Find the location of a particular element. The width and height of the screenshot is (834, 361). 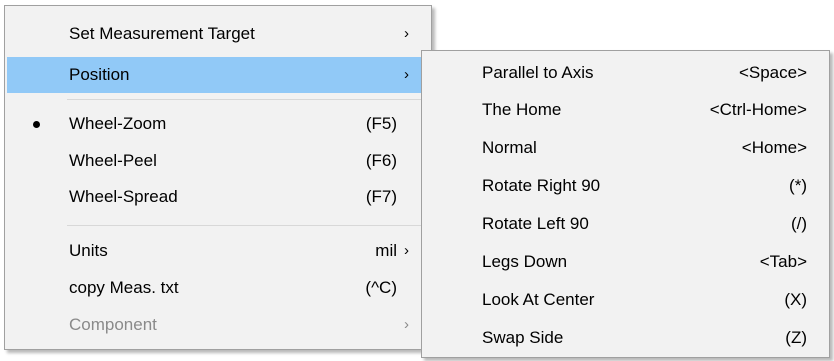

submenu-item-legs-down: Legs Down <Tab> is located at coordinates (625, 262).